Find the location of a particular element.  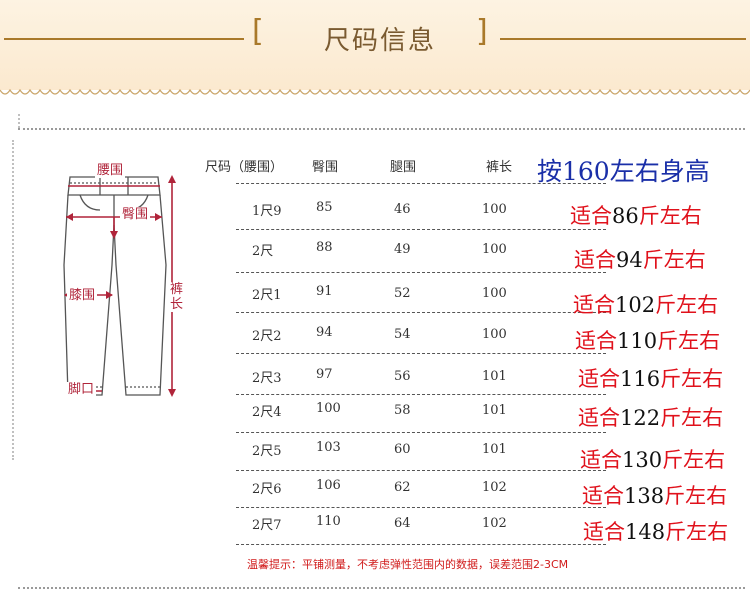

cell-thigh: 46 is located at coordinates (402, 209).